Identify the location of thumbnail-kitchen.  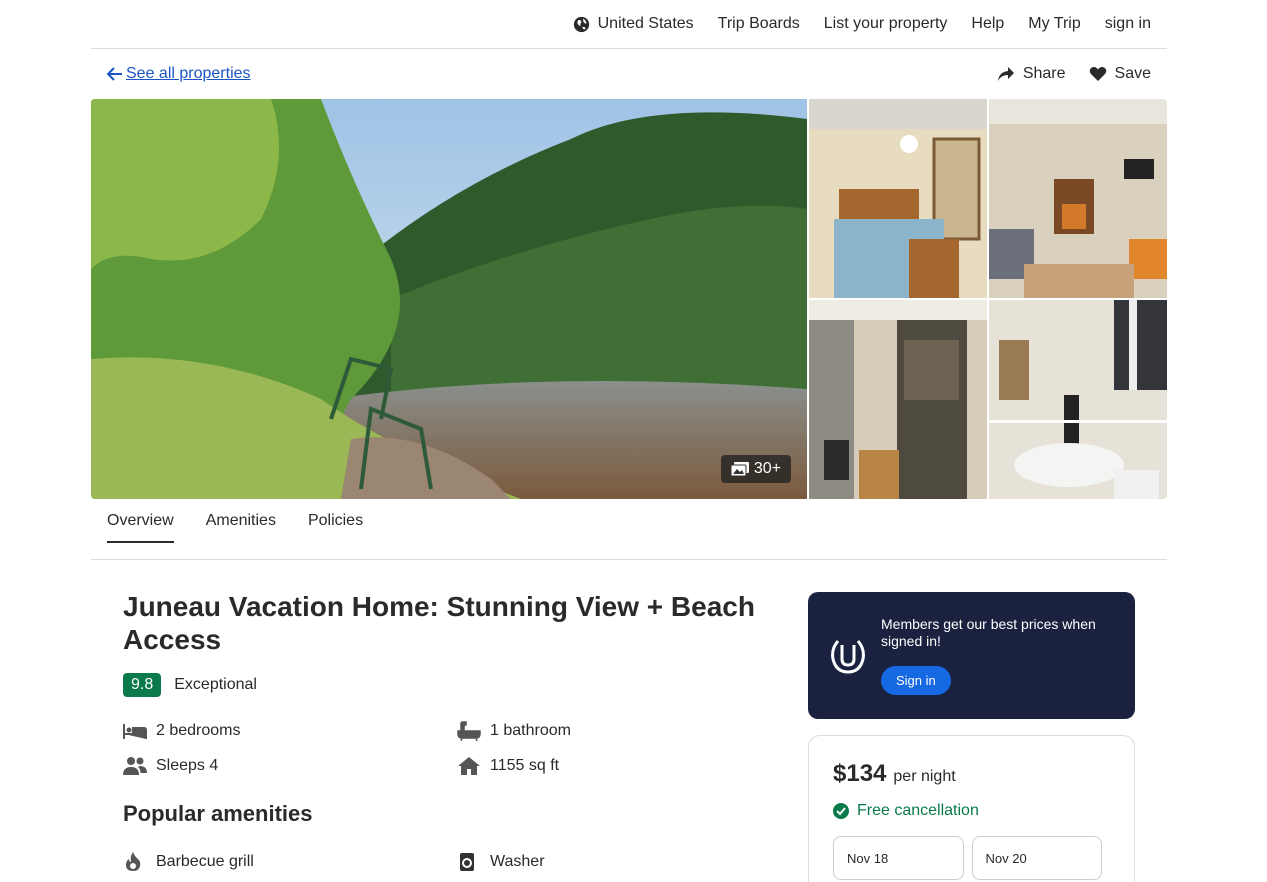
(898, 399).